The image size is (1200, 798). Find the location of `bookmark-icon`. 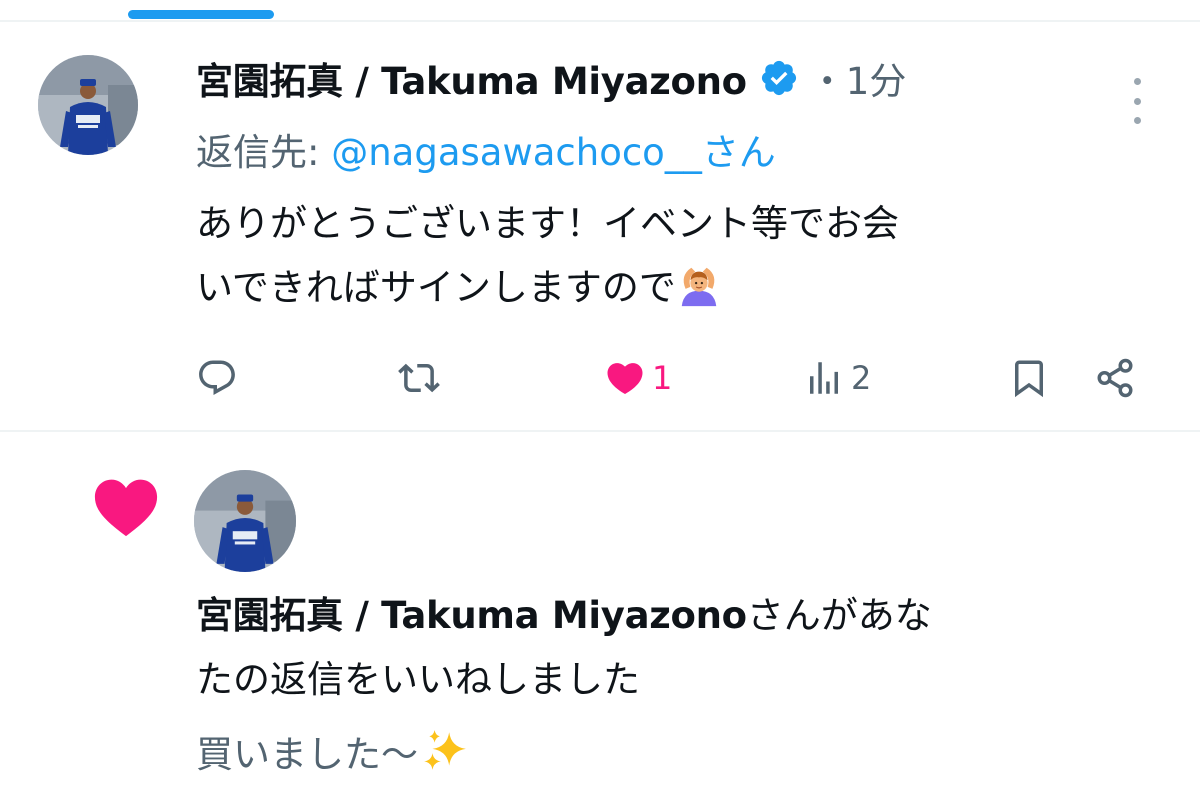

bookmark-icon is located at coordinates (1029, 379).